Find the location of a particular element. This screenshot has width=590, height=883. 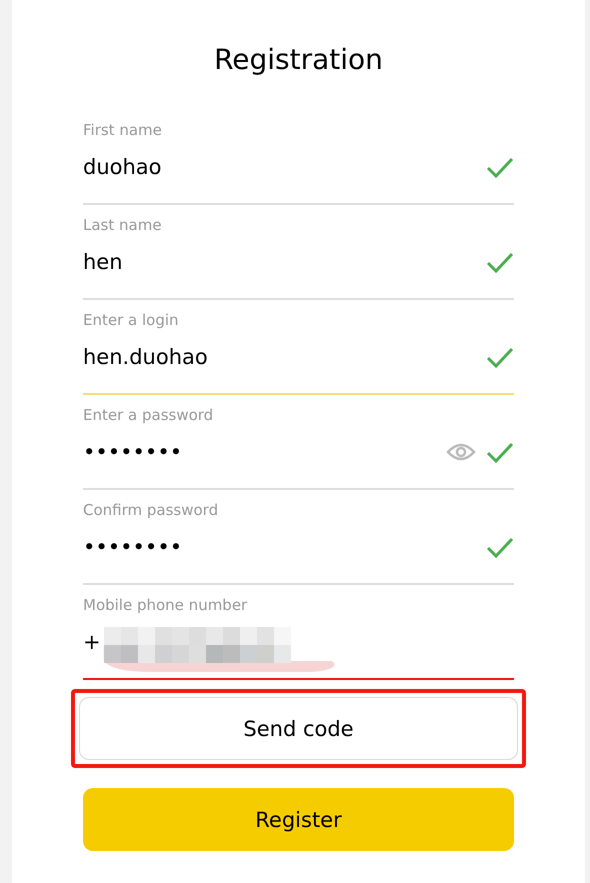

register-button: Register is located at coordinates (298, 819).